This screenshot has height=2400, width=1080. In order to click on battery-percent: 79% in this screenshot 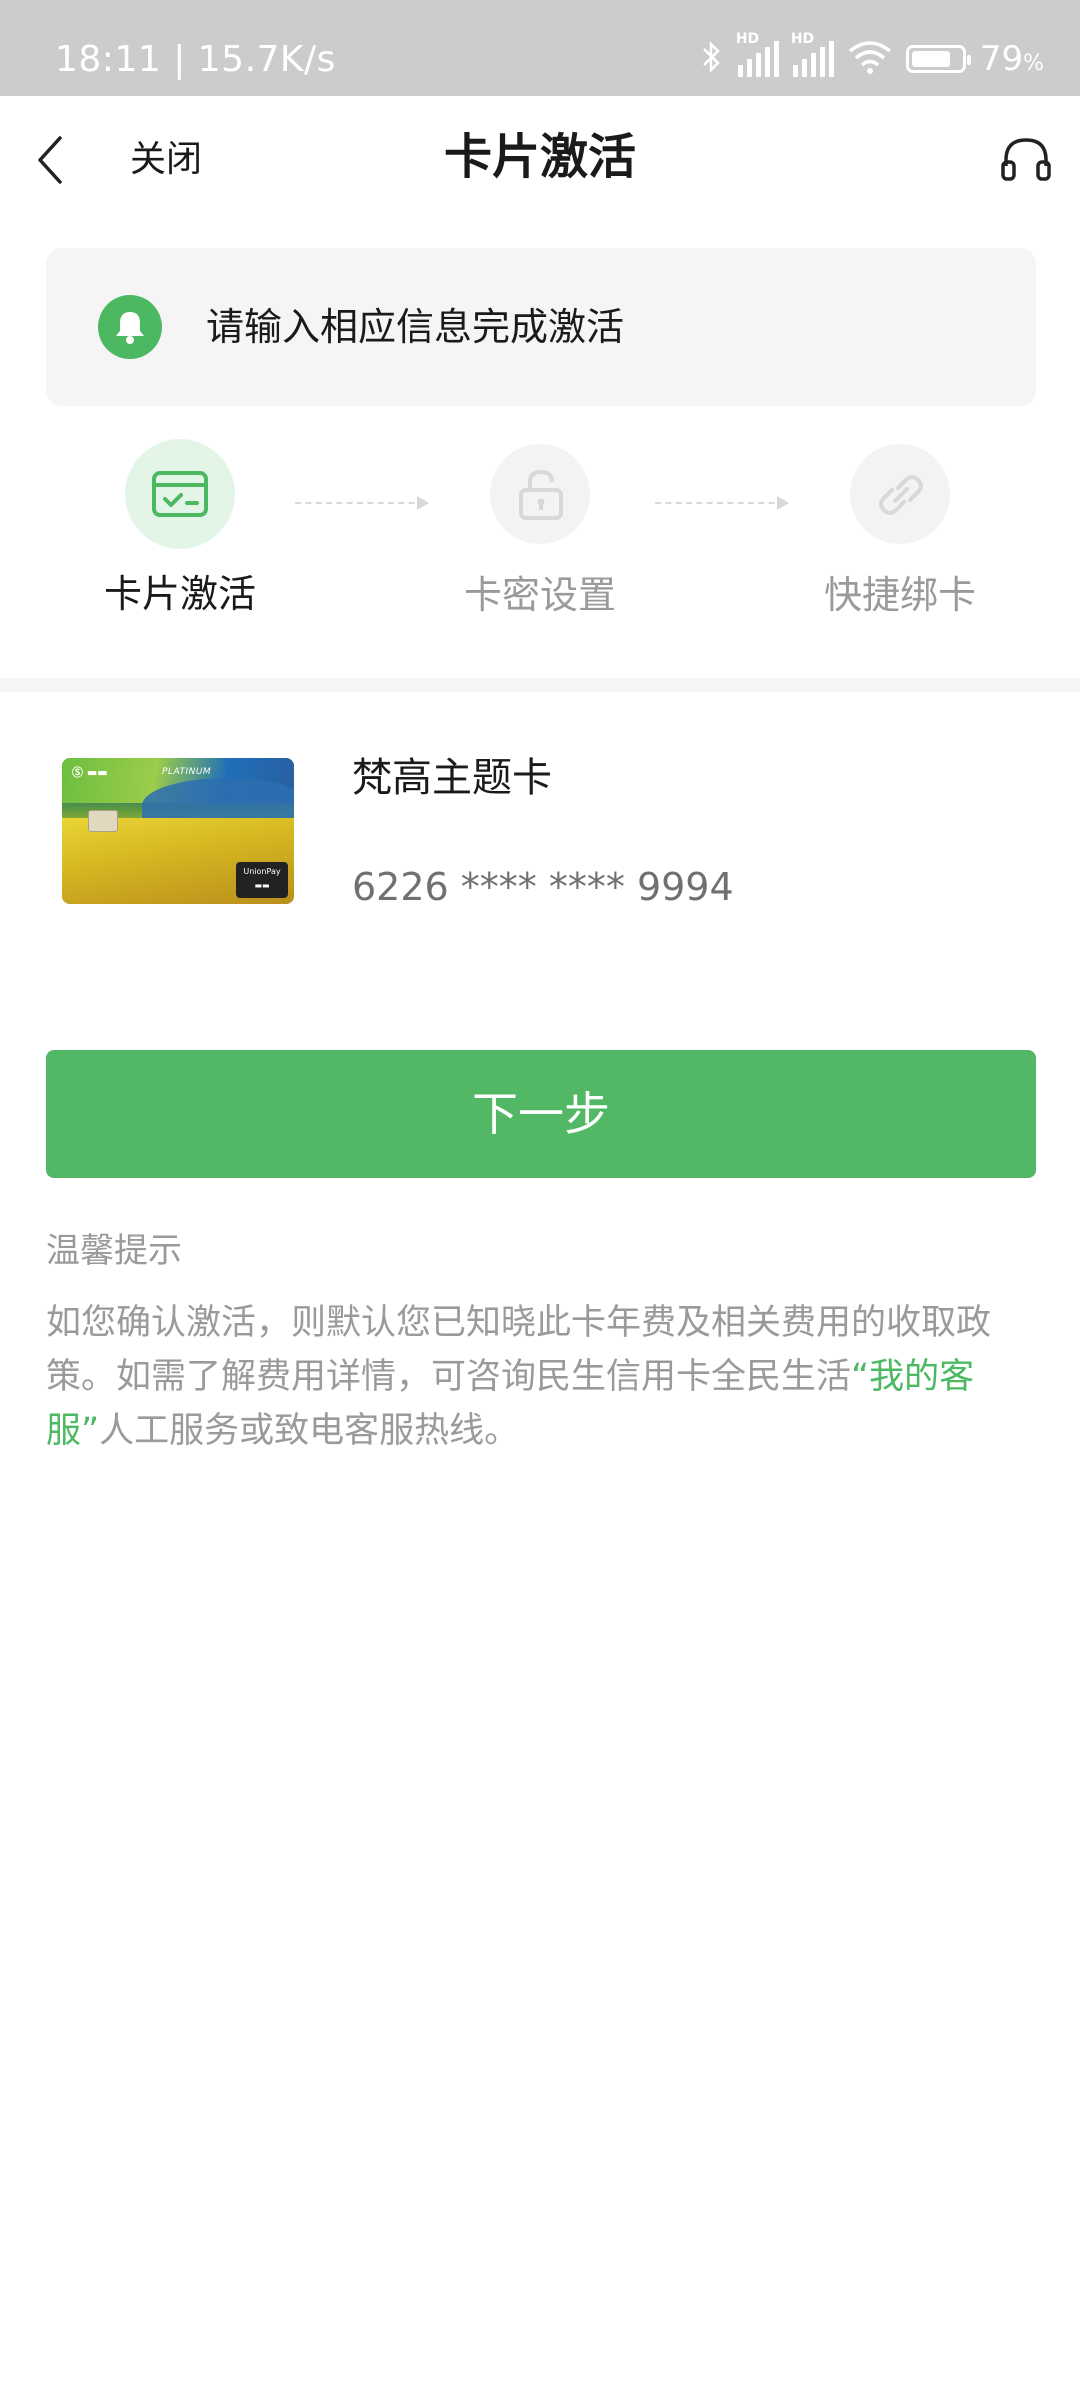, I will do `click(1011, 59)`.